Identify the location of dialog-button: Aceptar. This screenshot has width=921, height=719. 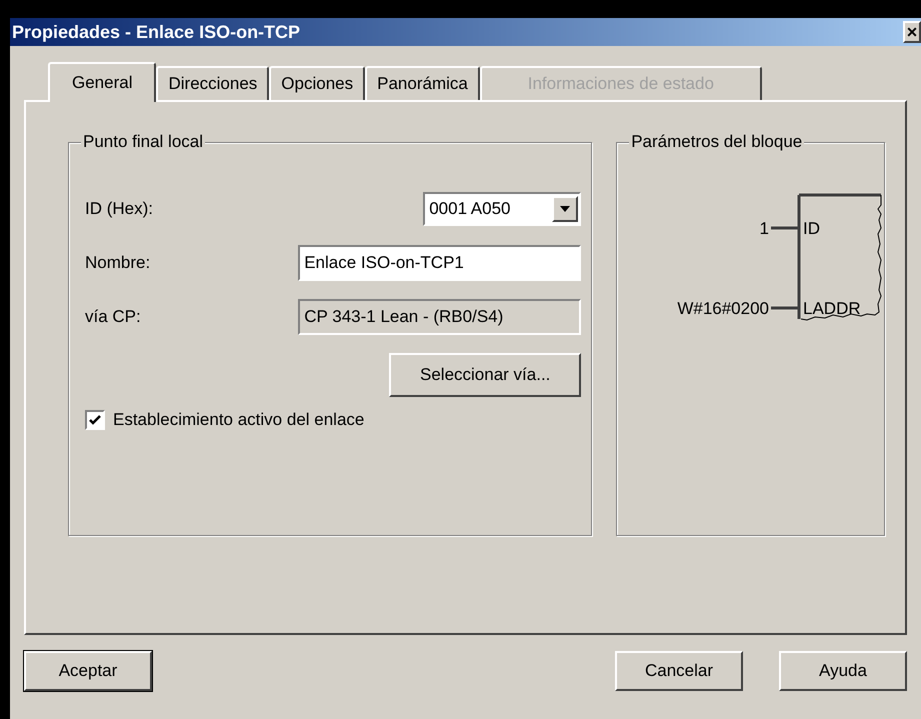
(88, 671).